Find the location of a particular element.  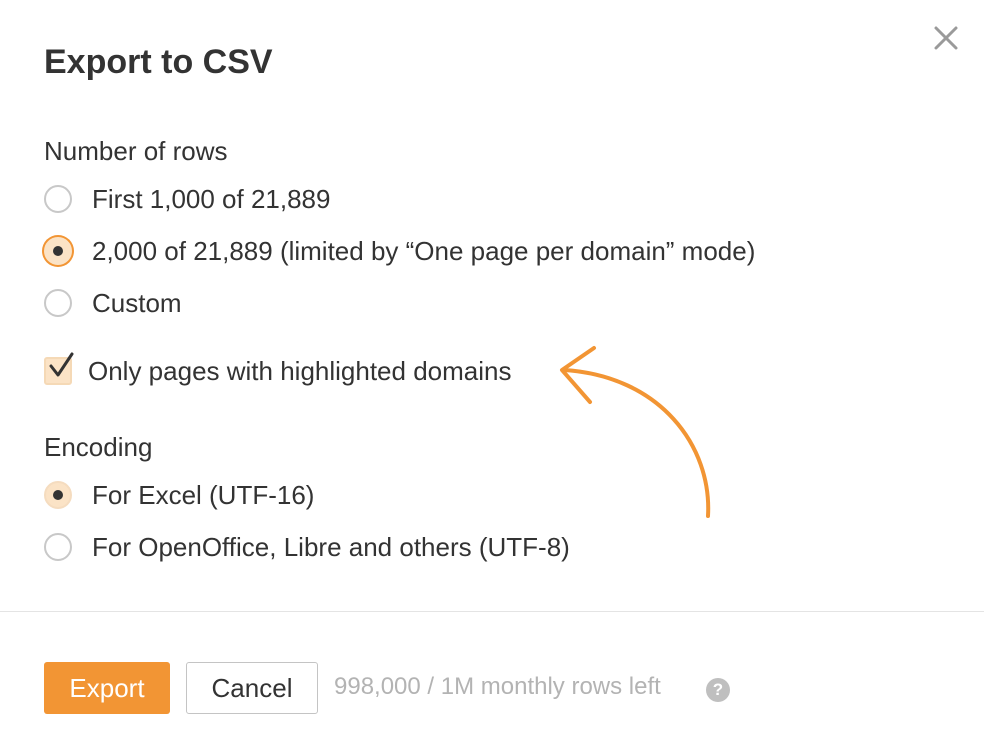

checkbox-checked is located at coordinates (59, 368).